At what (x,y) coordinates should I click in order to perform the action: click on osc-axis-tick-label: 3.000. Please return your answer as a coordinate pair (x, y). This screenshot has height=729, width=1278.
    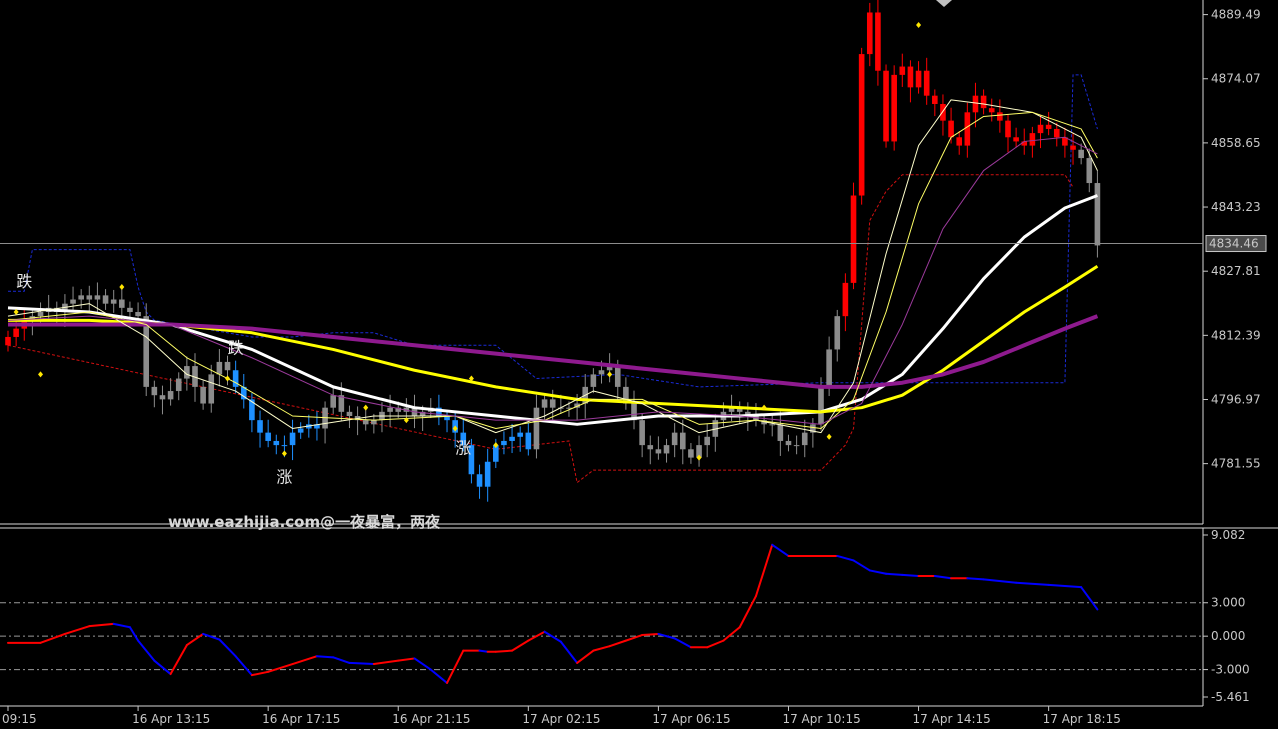
    Looking at the image, I should click on (1228, 603).